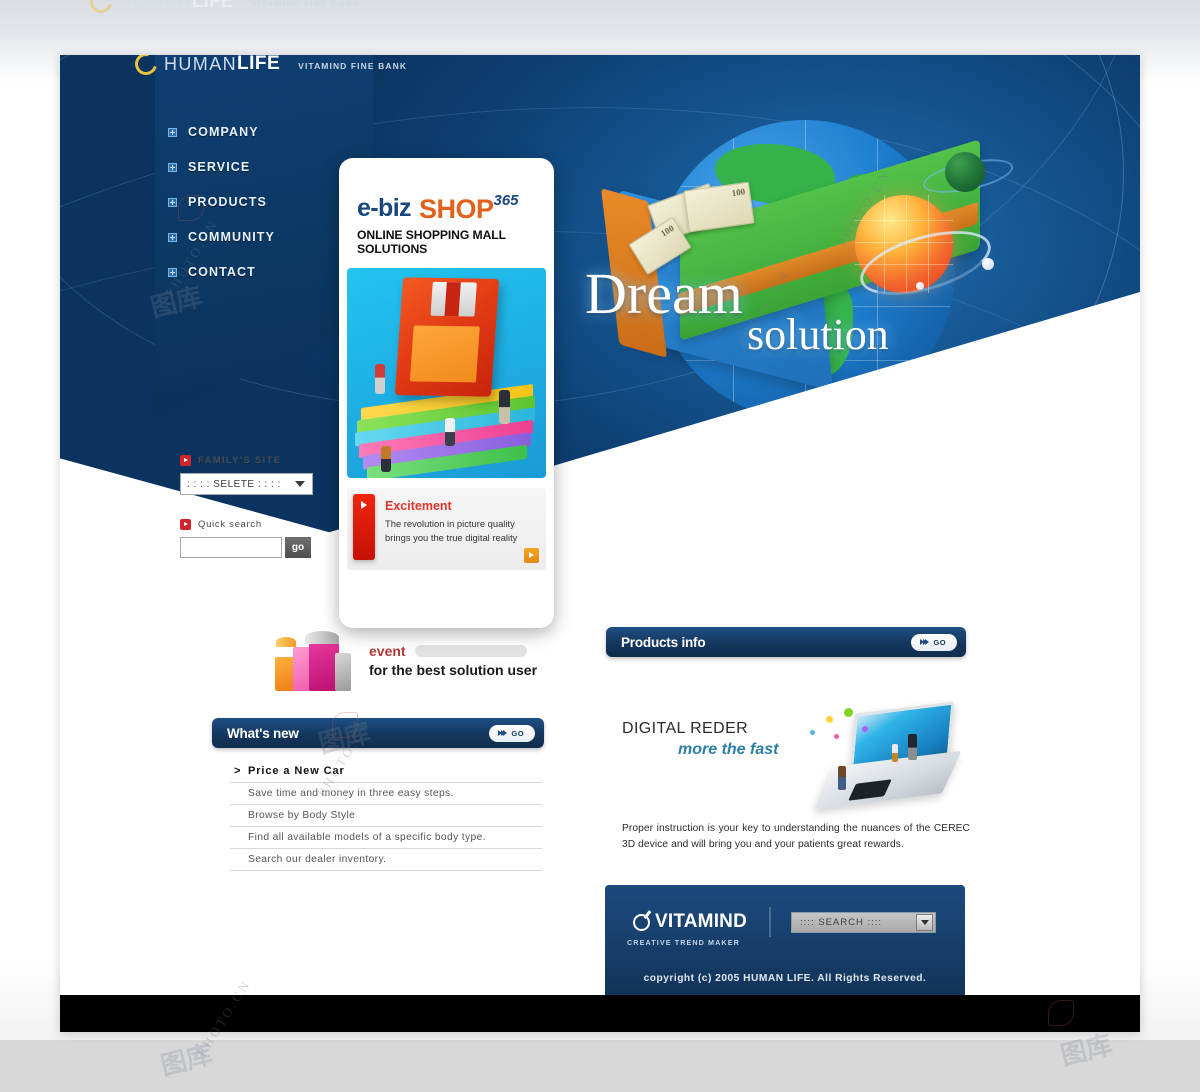  I want to click on hero-headline: Dream solution, so click(737, 312).